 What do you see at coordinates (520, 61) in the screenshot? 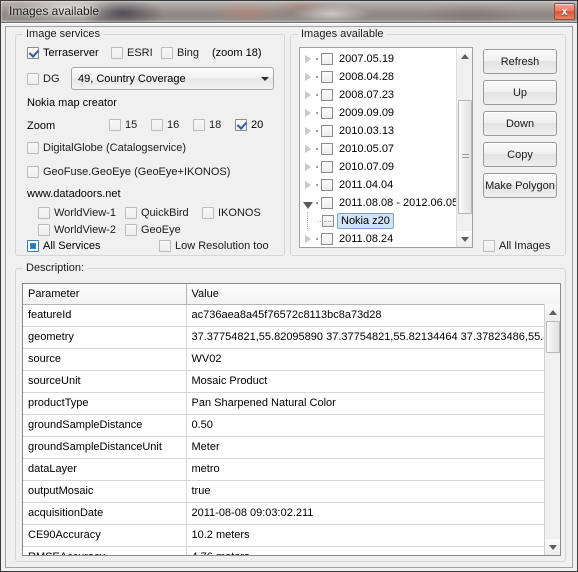
I see `refresh-button: Refresh` at bounding box center [520, 61].